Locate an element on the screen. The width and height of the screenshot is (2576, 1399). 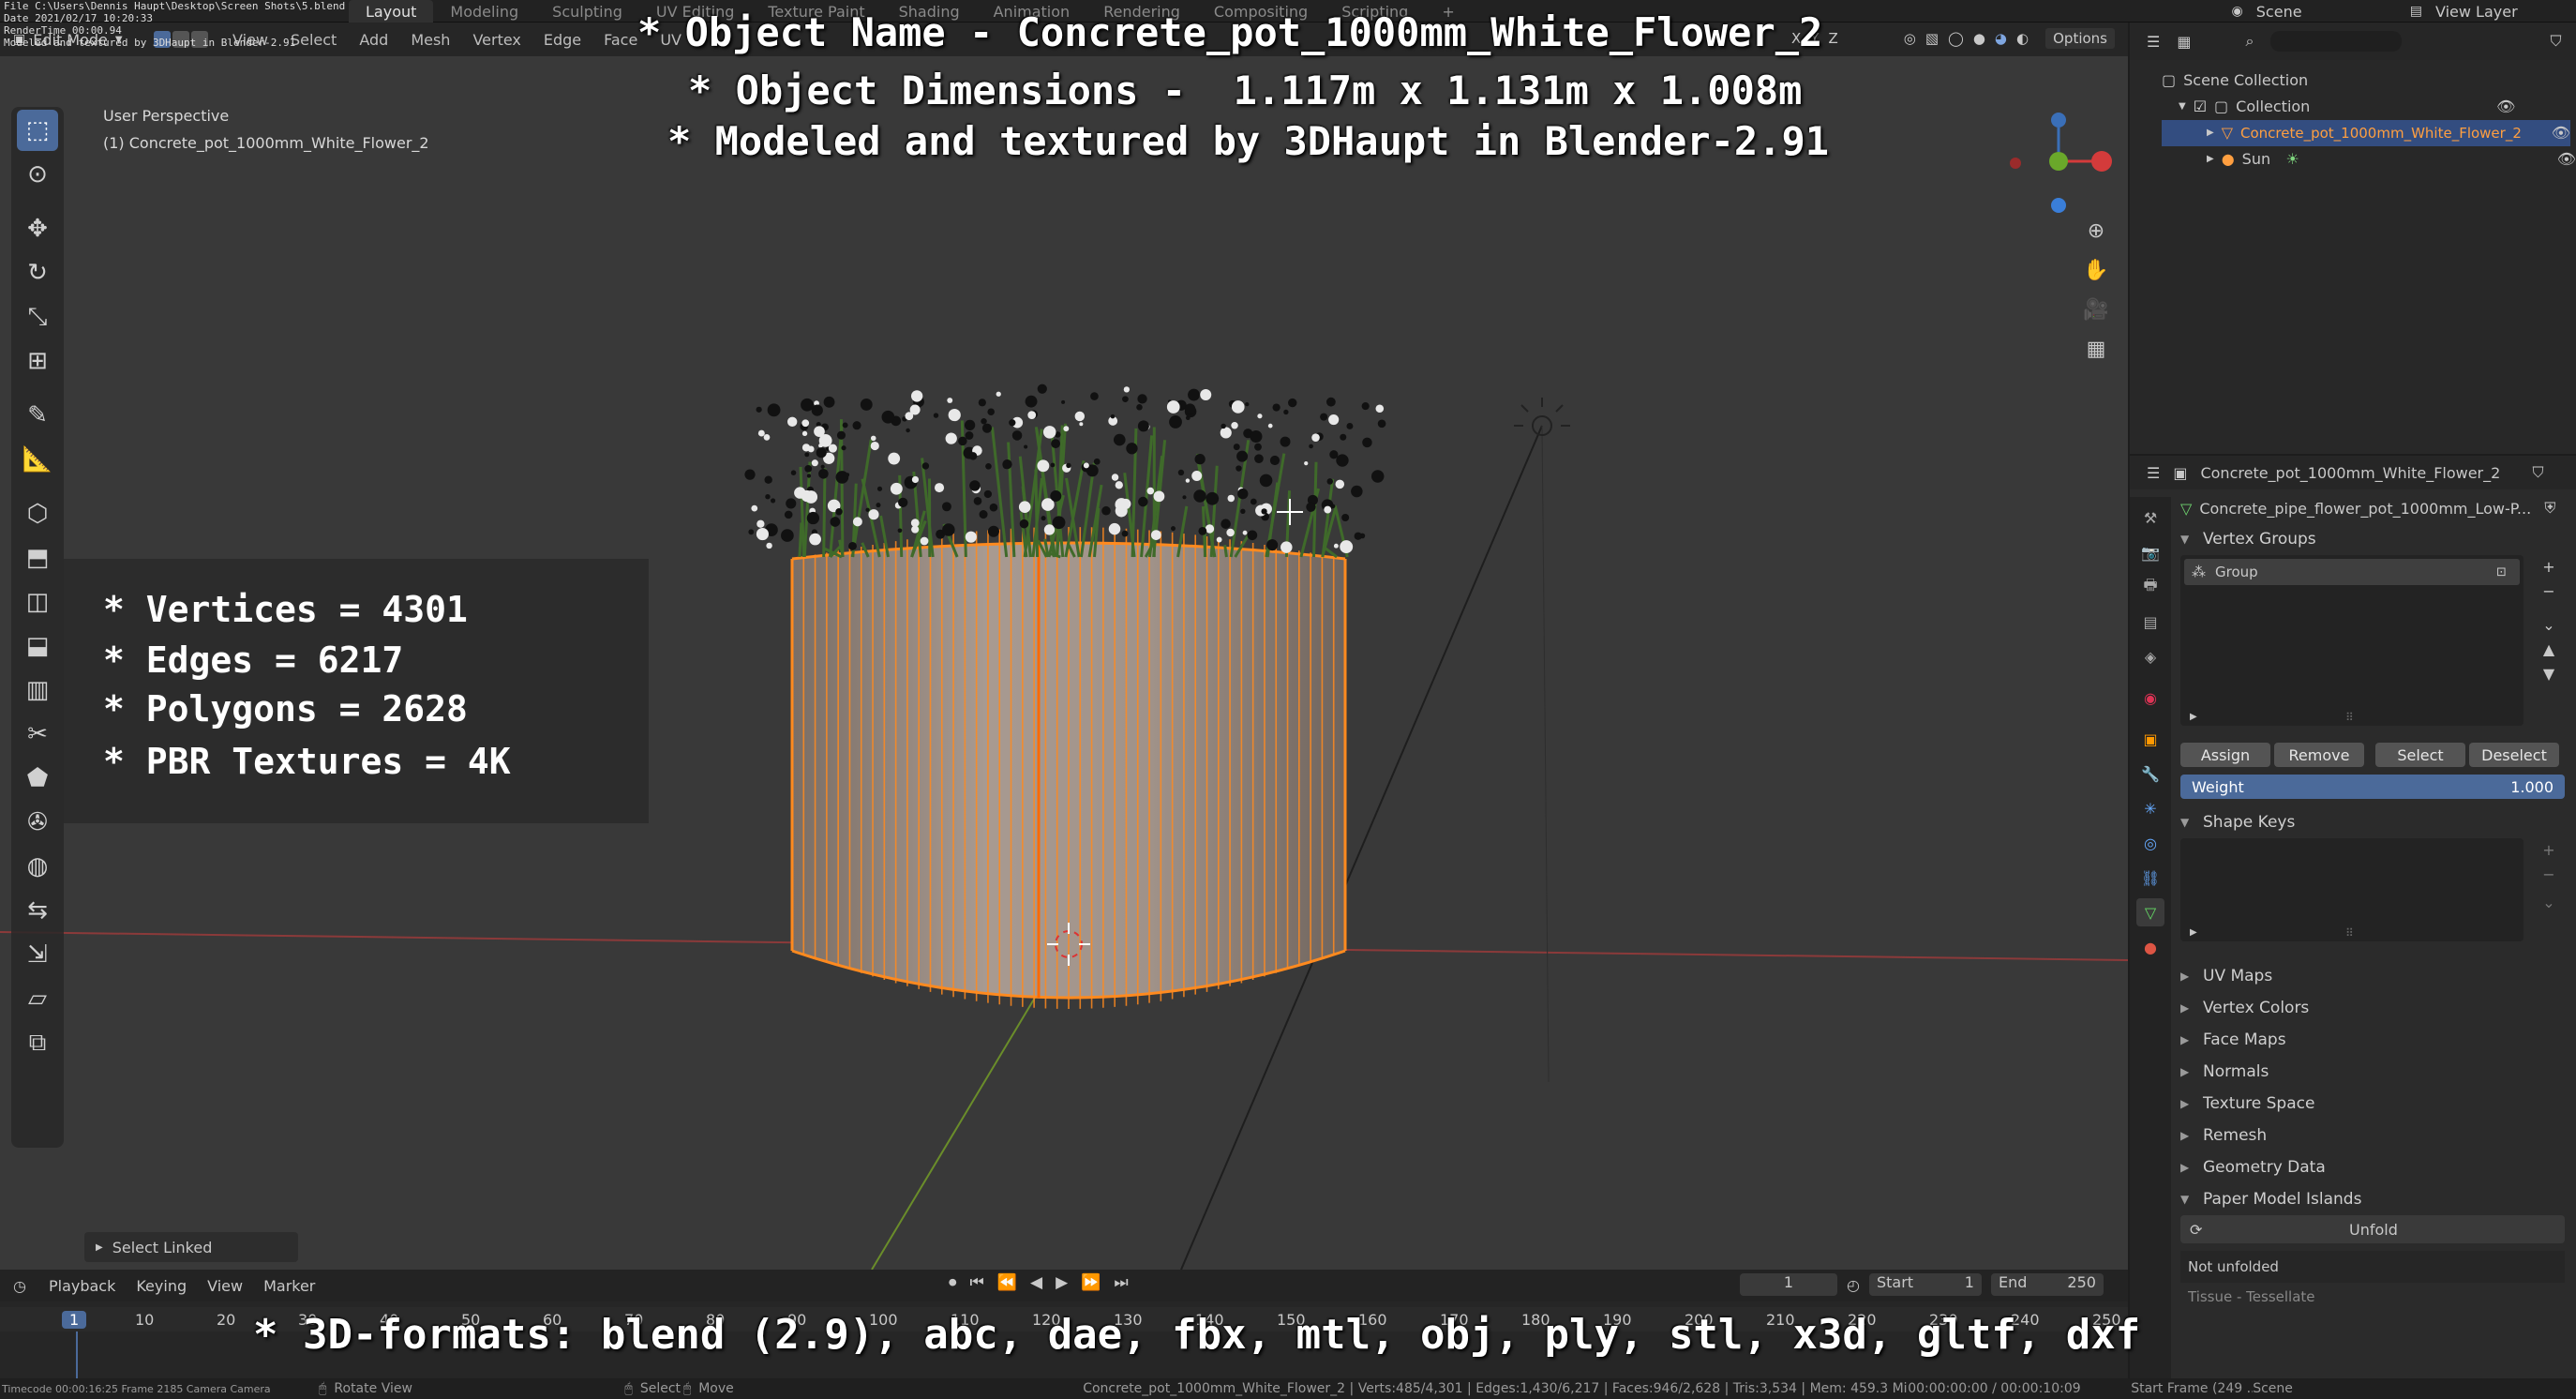
cursor-tool-icon: ⊙ is located at coordinates (38, 174).